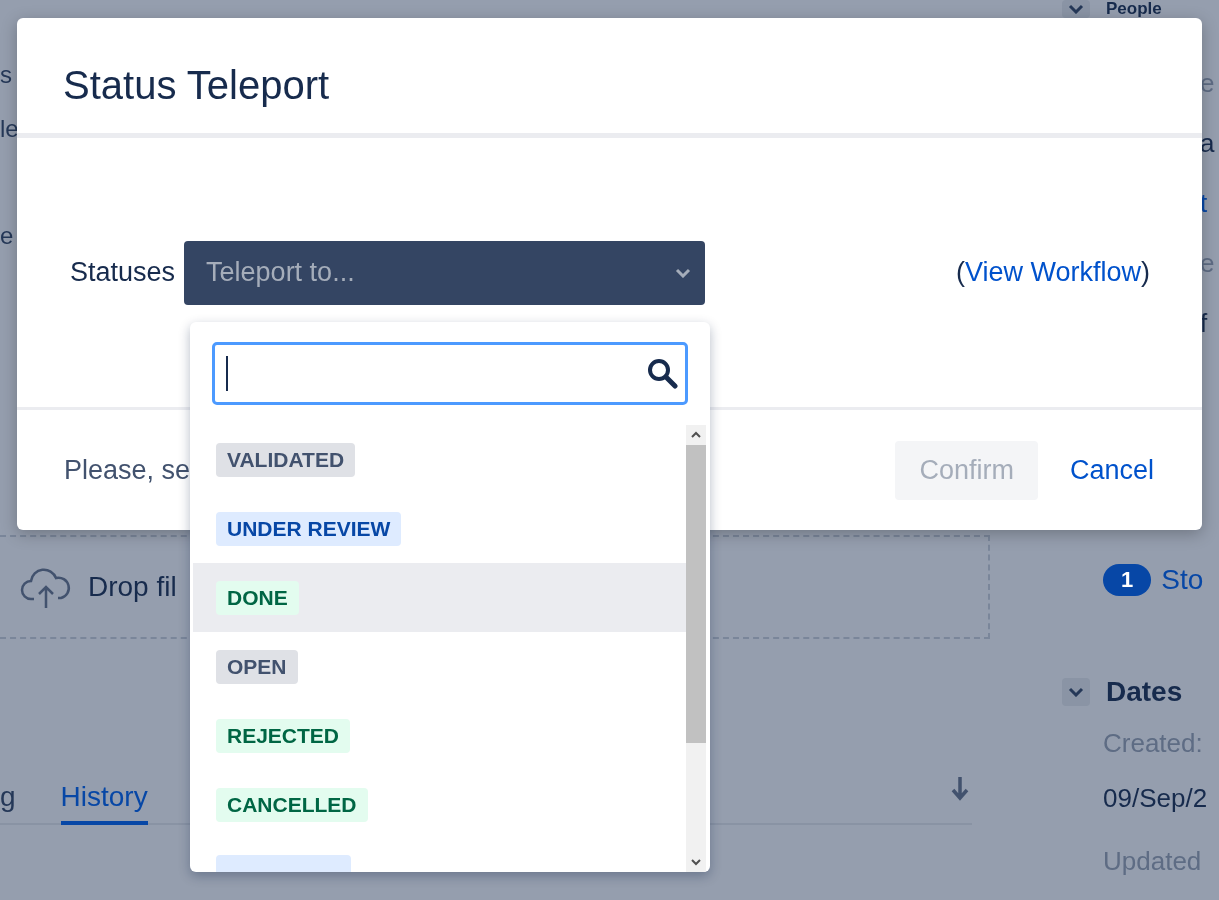  What do you see at coordinates (1182, 580) in the screenshot?
I see `stop-watching-link: Sto` at bounding box center [1182, 580].